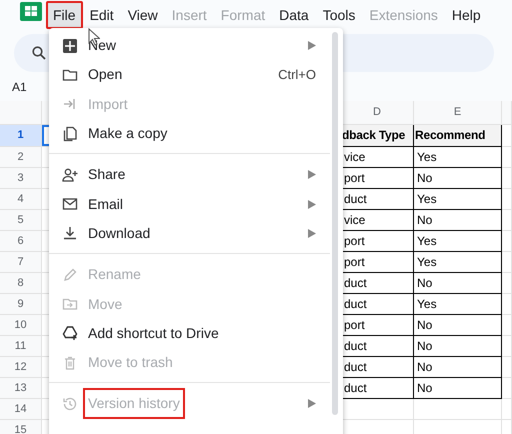 The image size is (512, 434). Describe the element at coordinates (101, 15) in the screenshot. I see `menu-tab: Edit` at that location.